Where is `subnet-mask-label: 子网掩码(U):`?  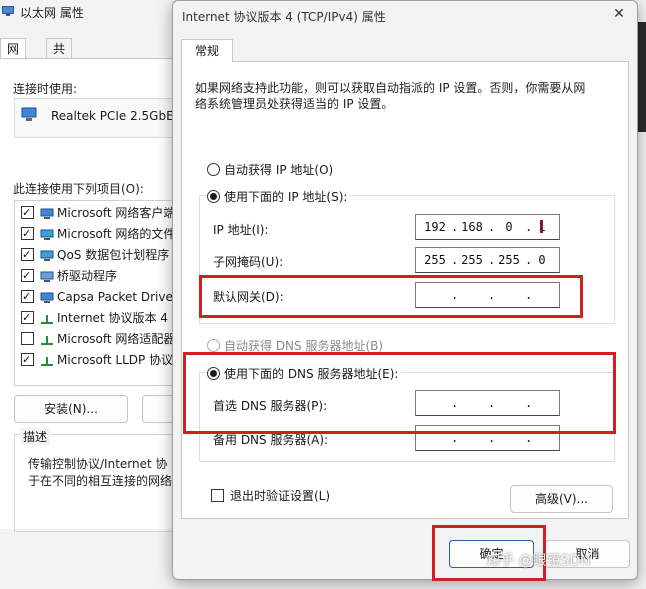 subnet-mask-label: 子网掩码(U): is located at coordinates (248, 262).